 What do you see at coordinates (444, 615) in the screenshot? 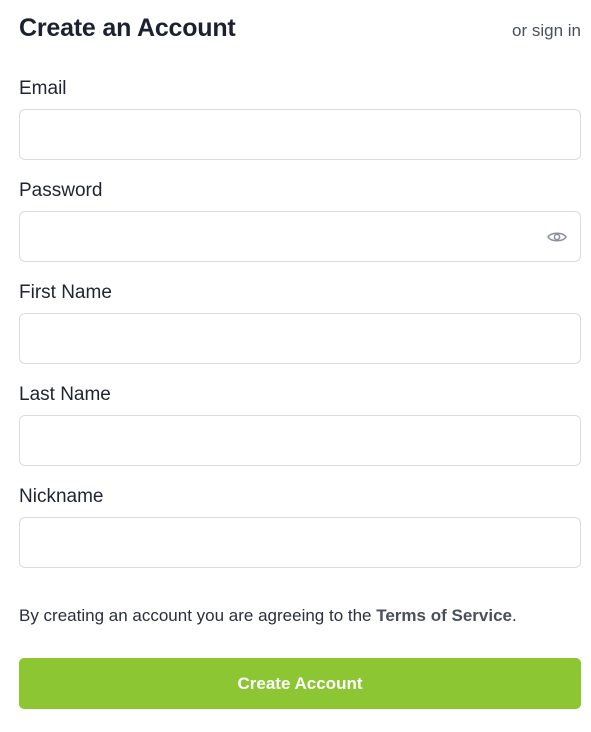
I see `terms-of-service-link: Terms of Service` at bounding box center [444, 615].